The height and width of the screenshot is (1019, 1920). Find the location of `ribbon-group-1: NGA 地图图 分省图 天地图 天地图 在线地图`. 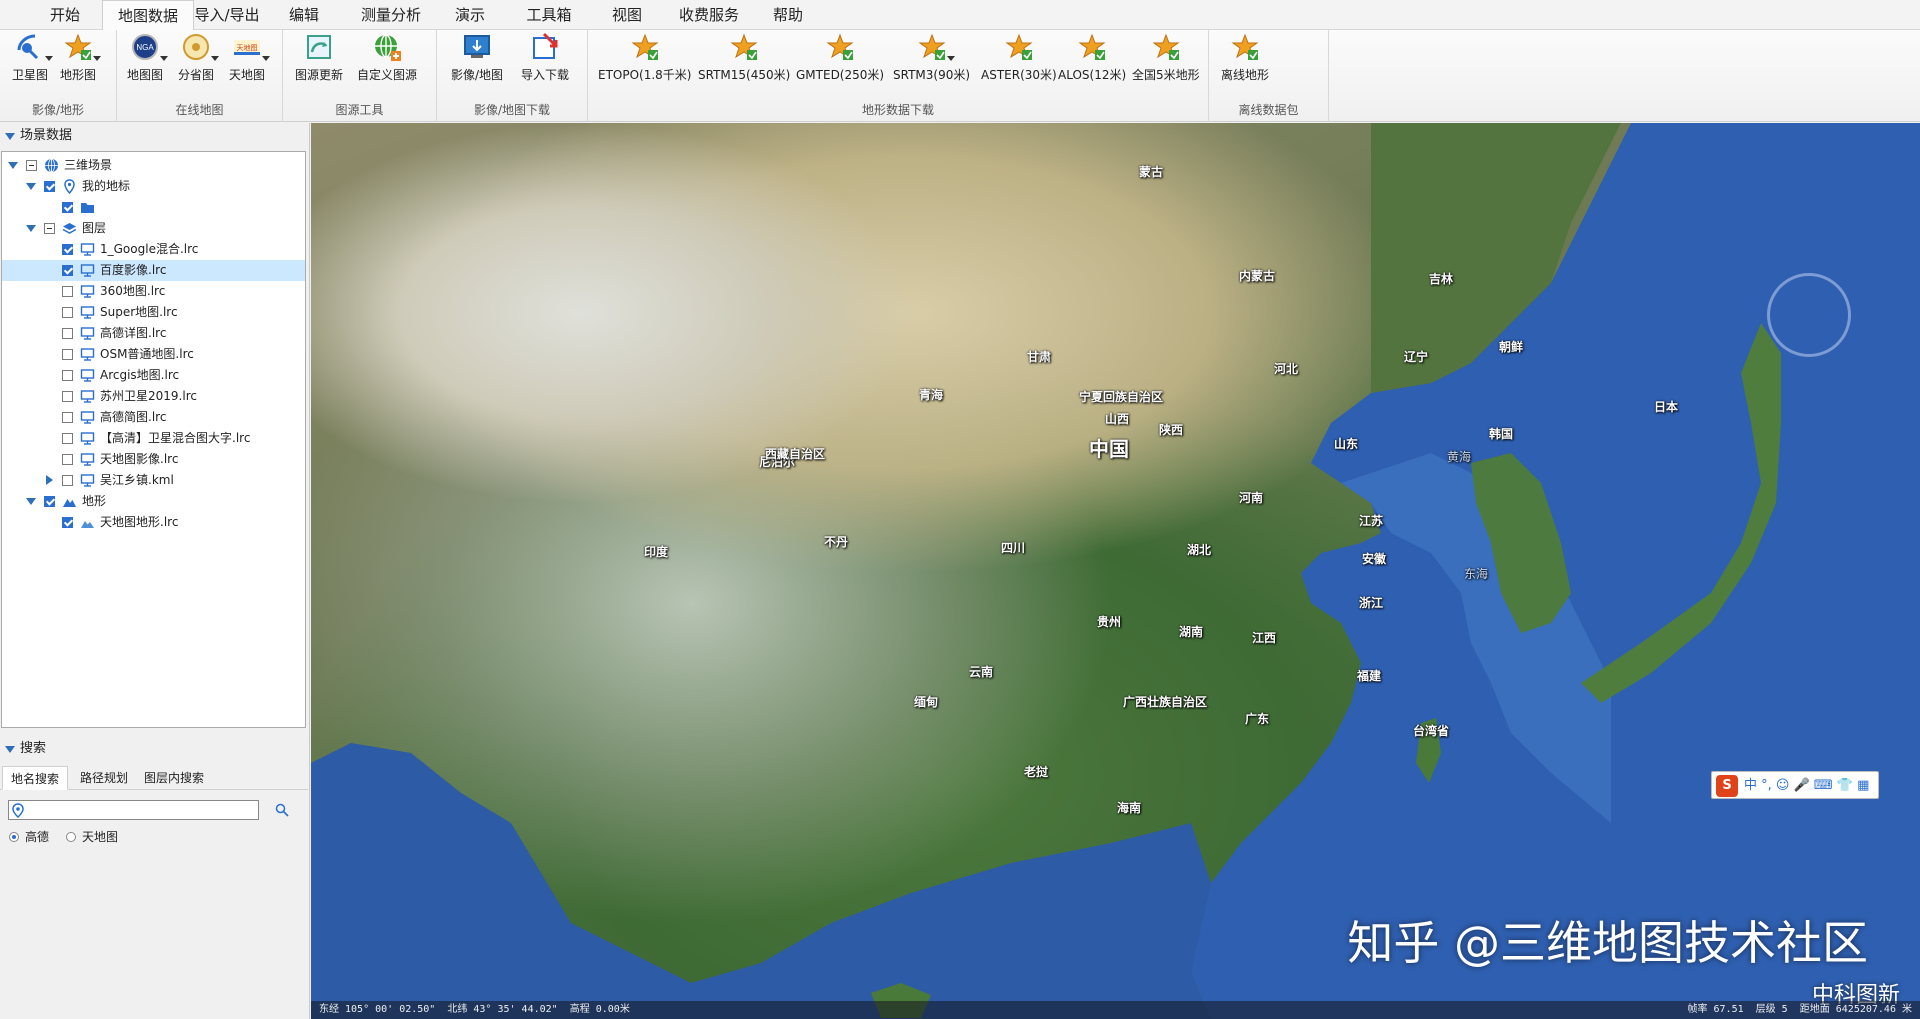

ribbon-group-1: NGA 地图图 分省图 天地图 天地图 在线地图 is located at coordinates (200, 76).